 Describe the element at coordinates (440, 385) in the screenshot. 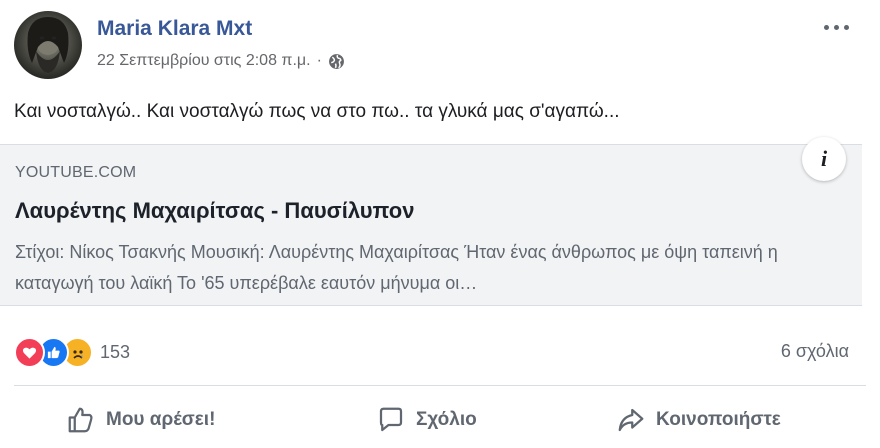

I see `divider` at that location.